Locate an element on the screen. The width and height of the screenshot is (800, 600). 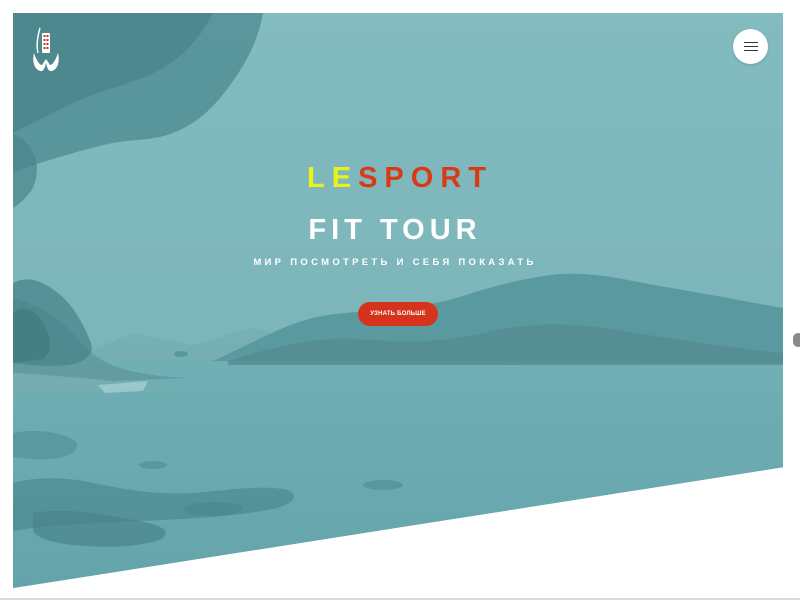
learn-more-button: УЗНАТЬ БОЛЬШЕ is located at coordinates (398, 314).